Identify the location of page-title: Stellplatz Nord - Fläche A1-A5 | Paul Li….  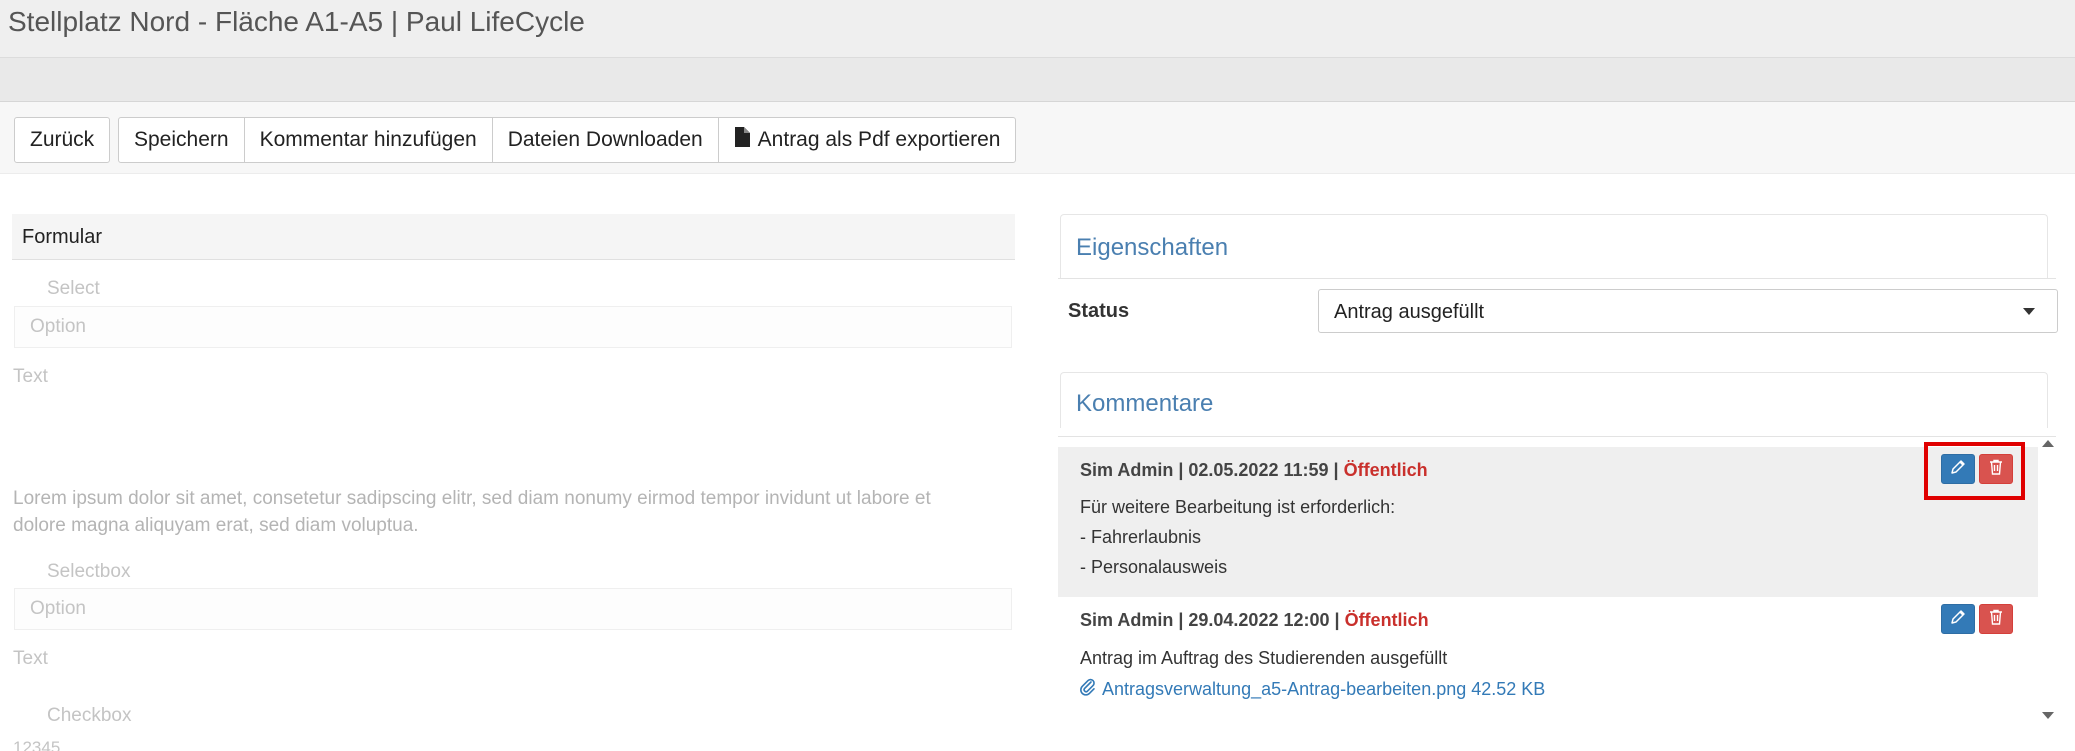
(296, 21).